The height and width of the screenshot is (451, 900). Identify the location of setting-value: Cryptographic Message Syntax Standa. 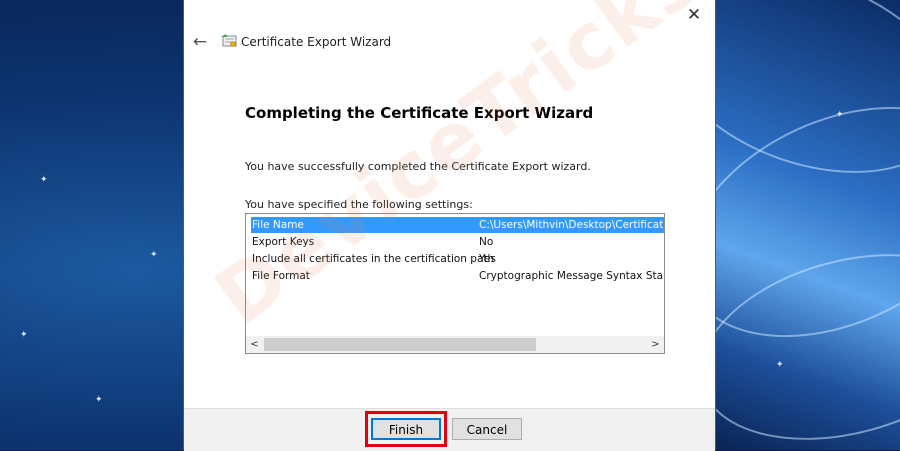
(571, 276).